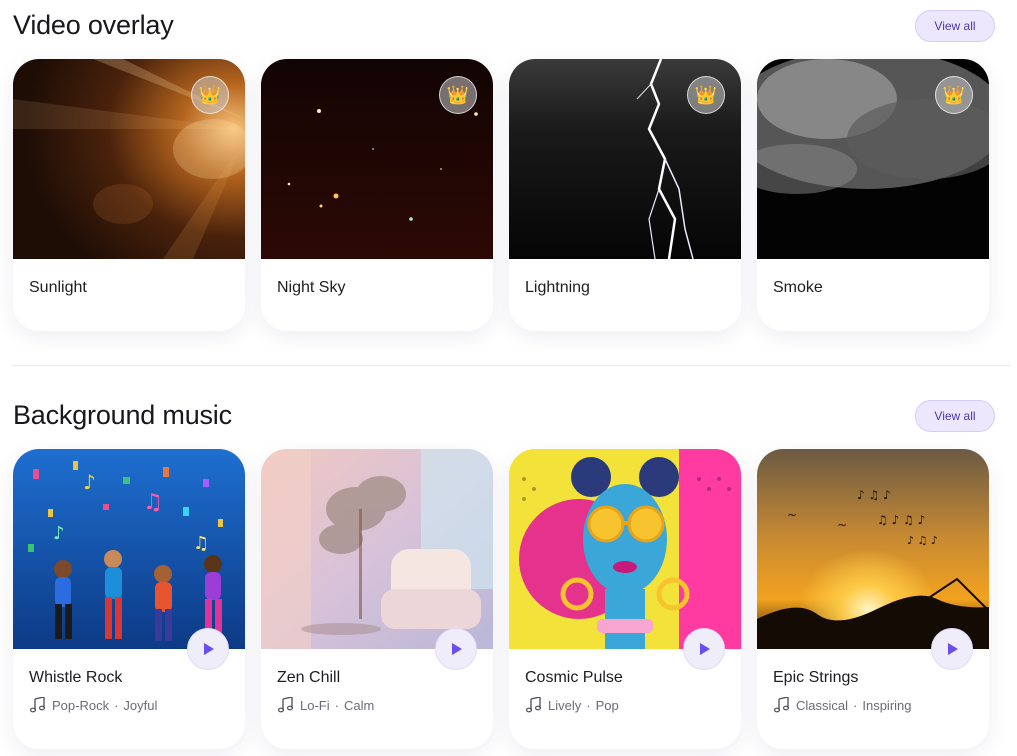  What do you see at coordinates (58, 287) in the screenshot?
I see `overlay-card-title: Sunlight` at bounding box center [58, 287].